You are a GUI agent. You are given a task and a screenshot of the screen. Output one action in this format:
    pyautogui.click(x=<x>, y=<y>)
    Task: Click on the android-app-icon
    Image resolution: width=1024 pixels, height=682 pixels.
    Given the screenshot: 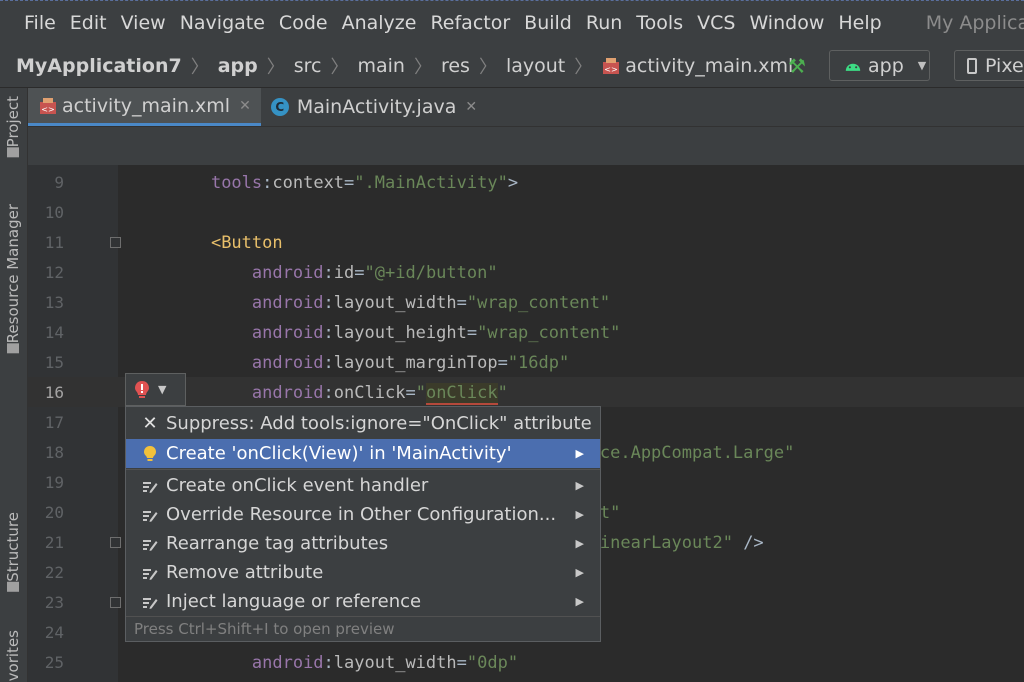 What is the action you would take?
    pyautogui.click(x=853, y=67)
    